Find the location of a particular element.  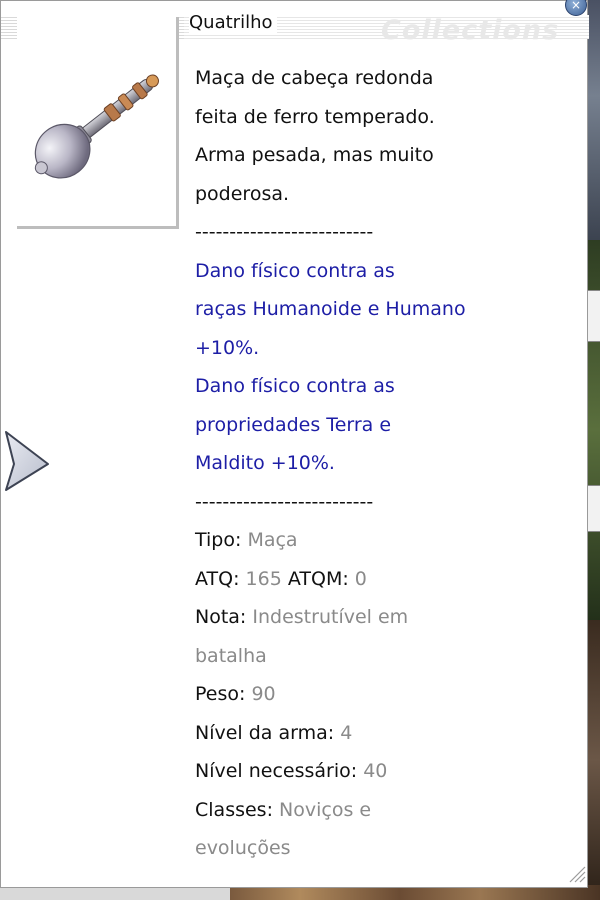

item-image is located at coordinates (98, 123).